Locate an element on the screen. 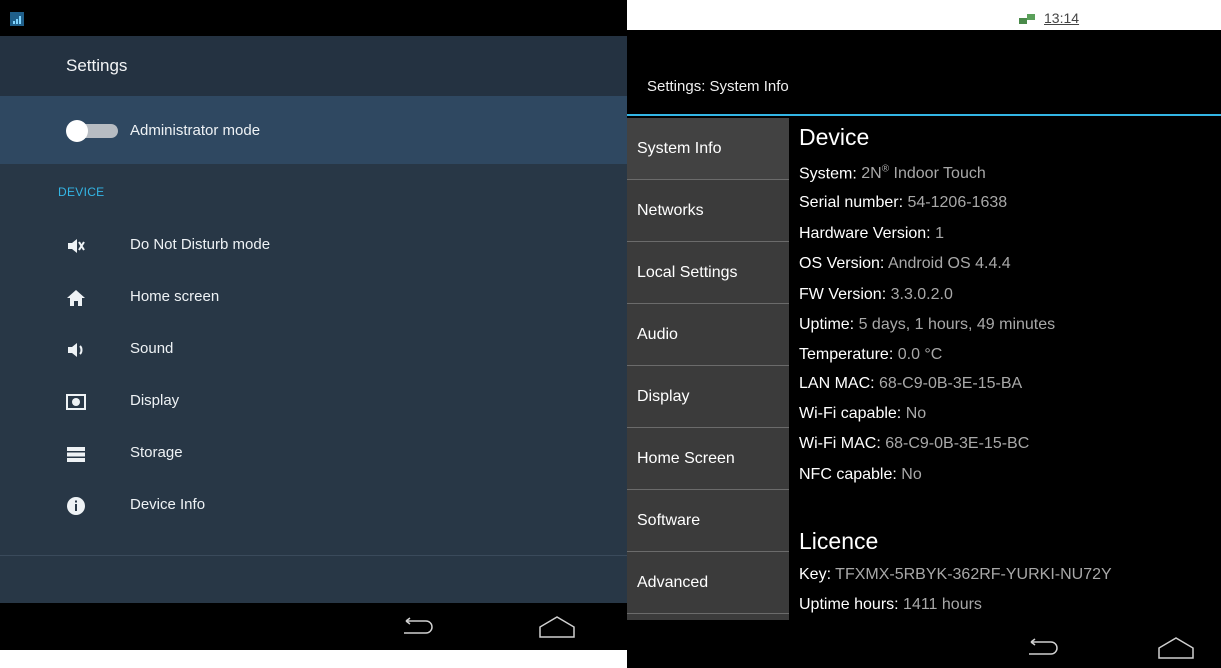 This screenshot has width=1221, height=668. temperature-row: Temperature: 0.0 °C is located at coordinates (871, 354).